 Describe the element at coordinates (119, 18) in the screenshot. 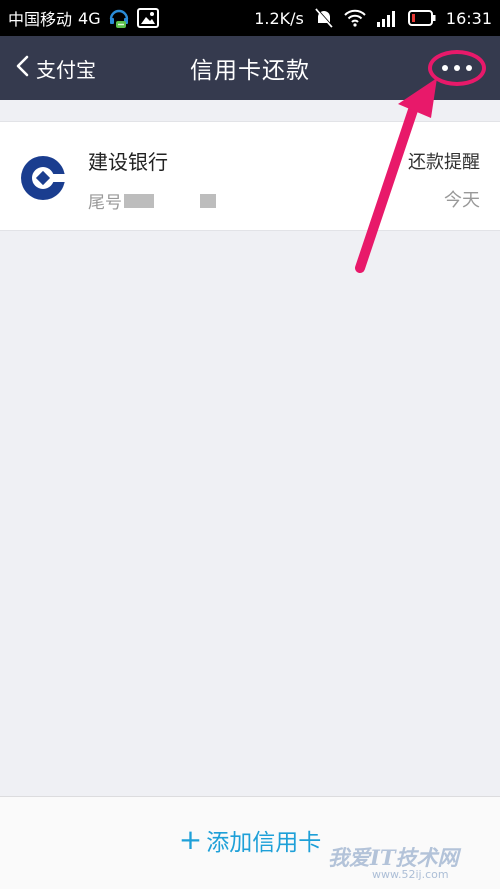

I see `headset-chat-icon` at that location.